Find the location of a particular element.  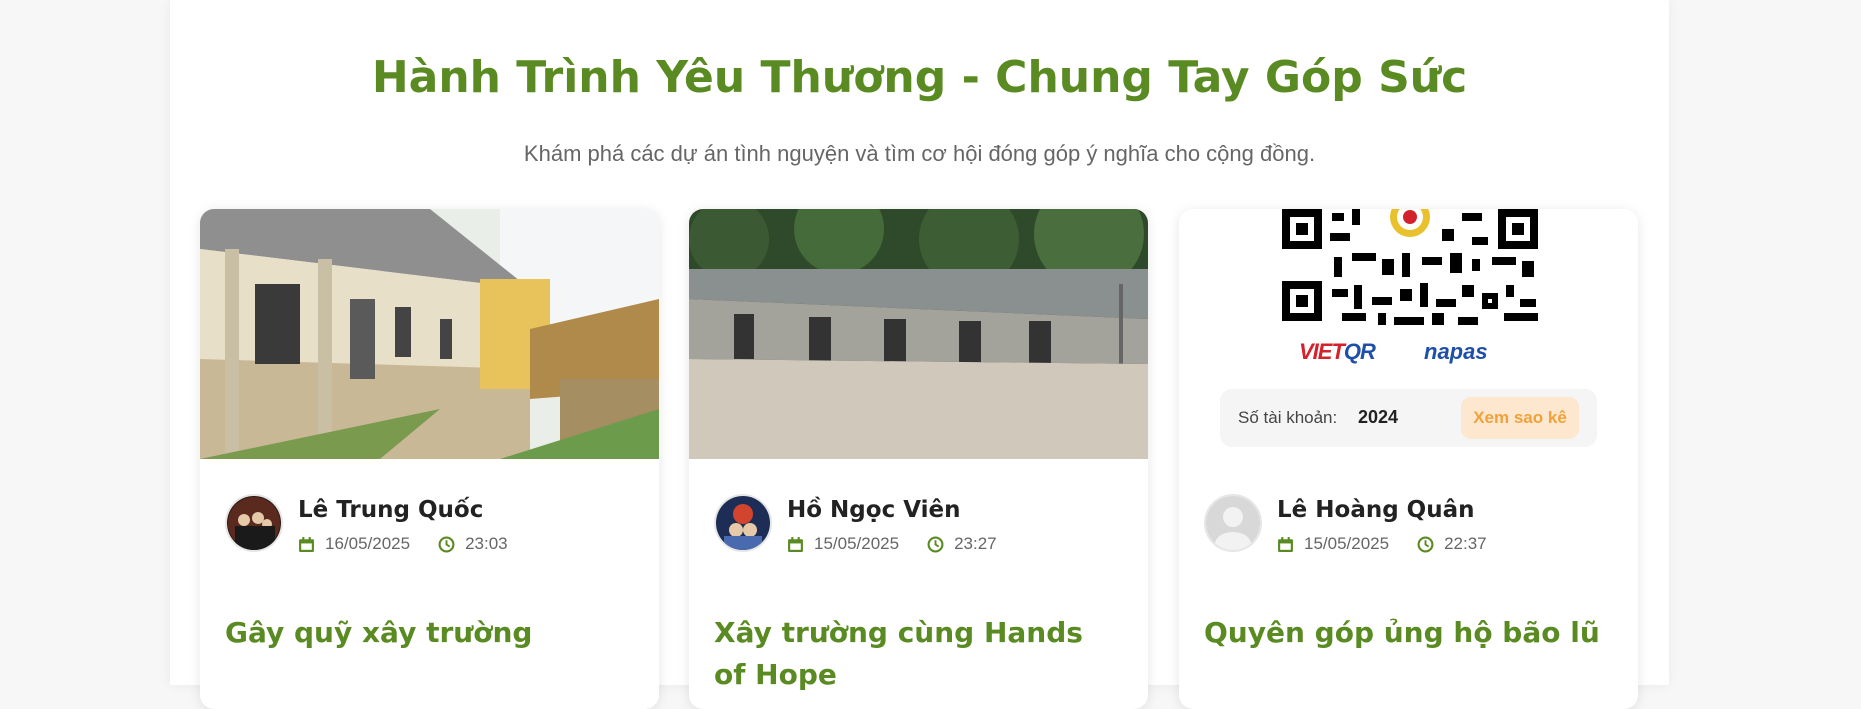

project-title: Quyên góp ủng hộ bão lũ is located at coordinates (1409, 633).